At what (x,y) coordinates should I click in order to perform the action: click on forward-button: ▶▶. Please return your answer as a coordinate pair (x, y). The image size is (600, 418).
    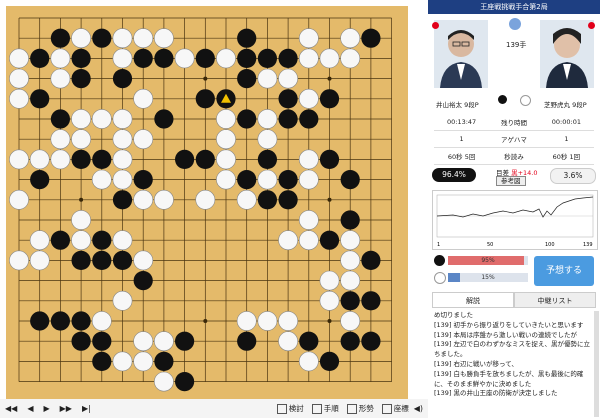
    Looking at the image, I should click on (66, 408).